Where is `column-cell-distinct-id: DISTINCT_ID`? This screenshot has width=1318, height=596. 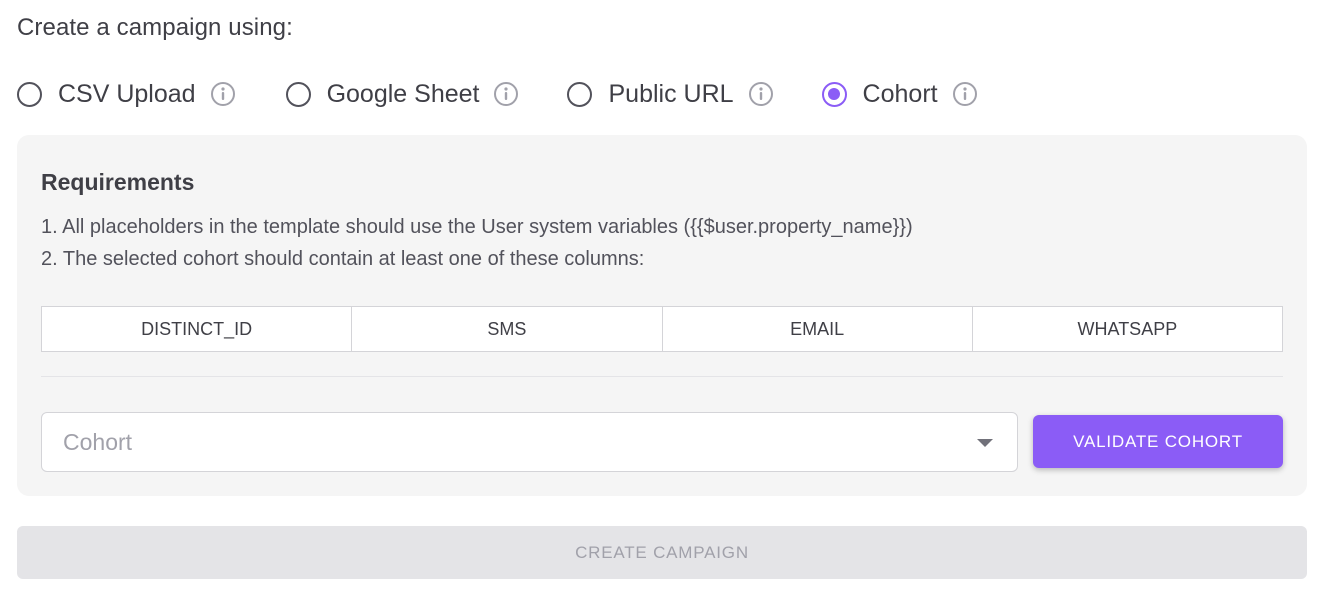 column-cell-distinct-id: DISTINCT_ID is located at coordinates (197, 329).